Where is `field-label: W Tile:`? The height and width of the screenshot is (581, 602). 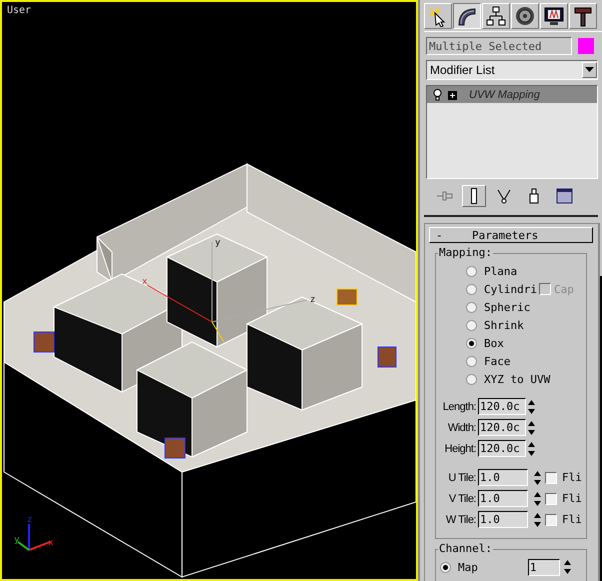 field-label: W Tile: is located at coordinates (460, 520).